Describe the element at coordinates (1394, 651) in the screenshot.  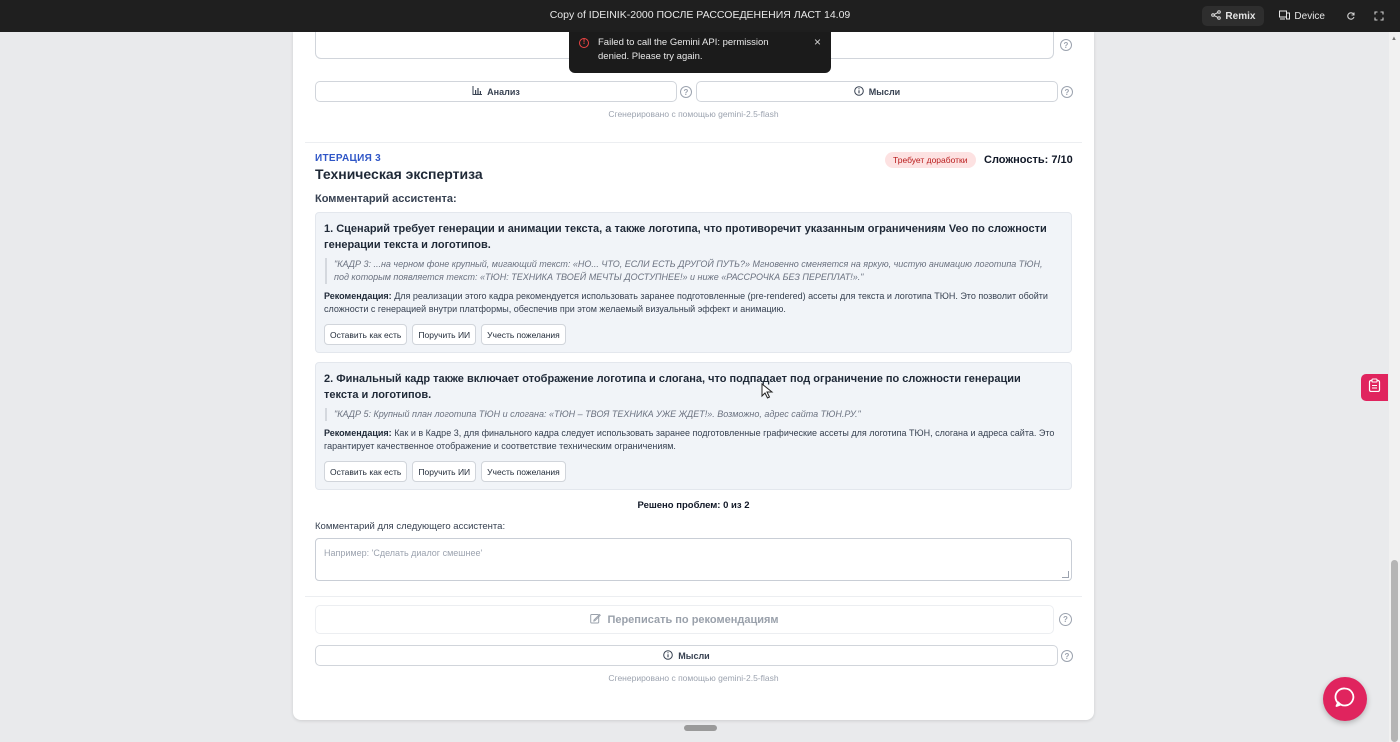
I see `scrollbar-thumb` at that location.